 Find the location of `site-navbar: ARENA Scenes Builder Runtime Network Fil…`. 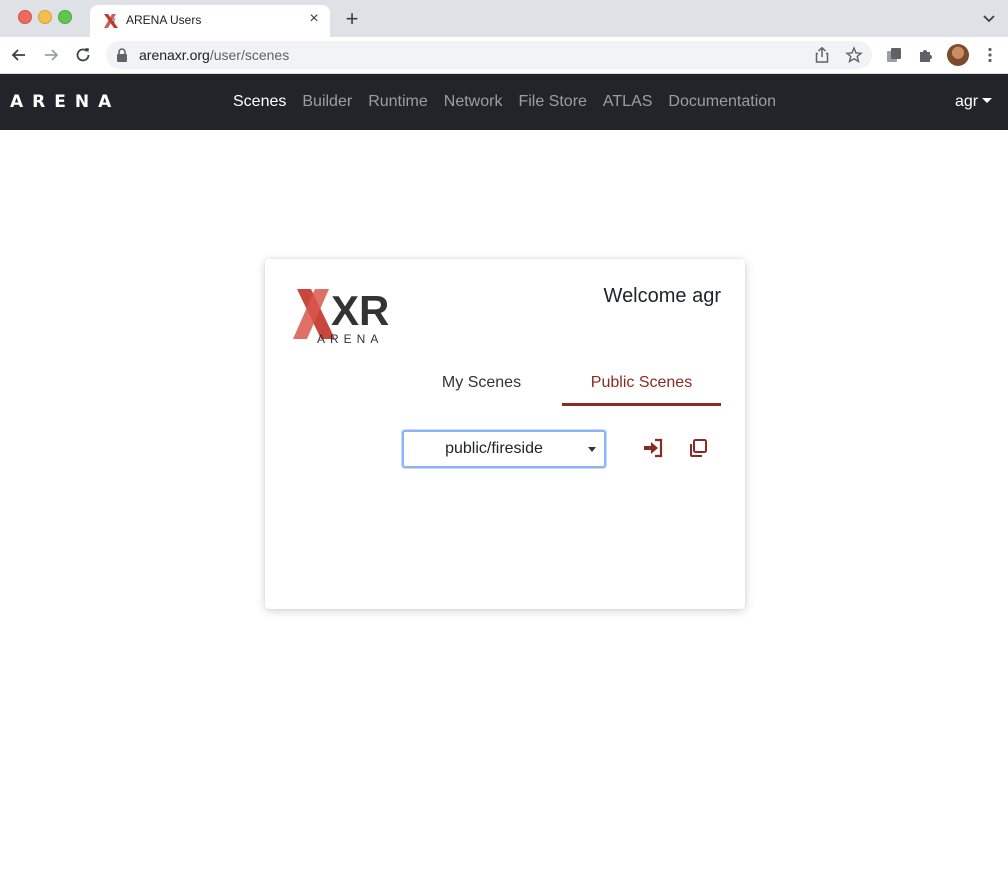

site-navbar: ARENA Scenes Builder Runtime Network Fil… is located at coordinates (504, 102).